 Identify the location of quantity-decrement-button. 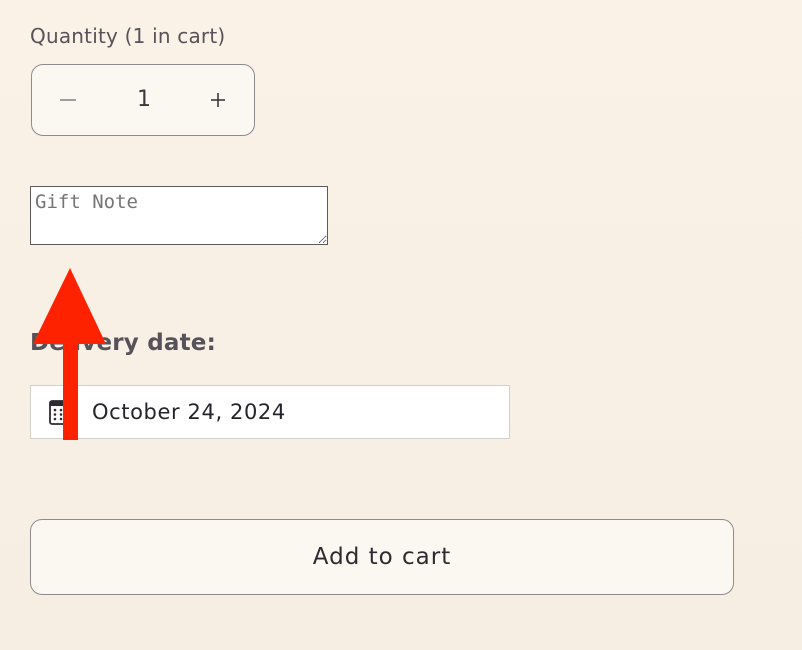
(68, 99).